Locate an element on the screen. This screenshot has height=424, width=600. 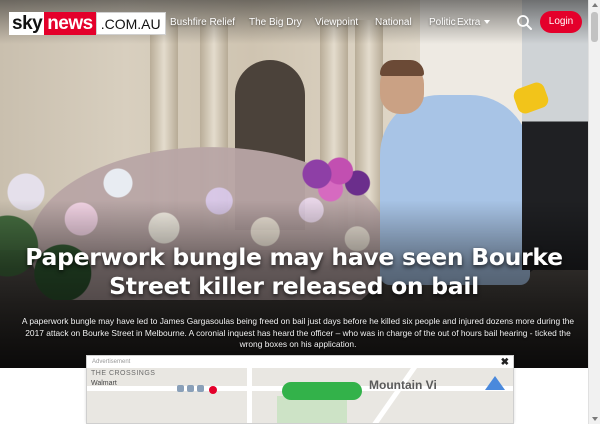
map-pin-icon is located at coordinates (213, 390).